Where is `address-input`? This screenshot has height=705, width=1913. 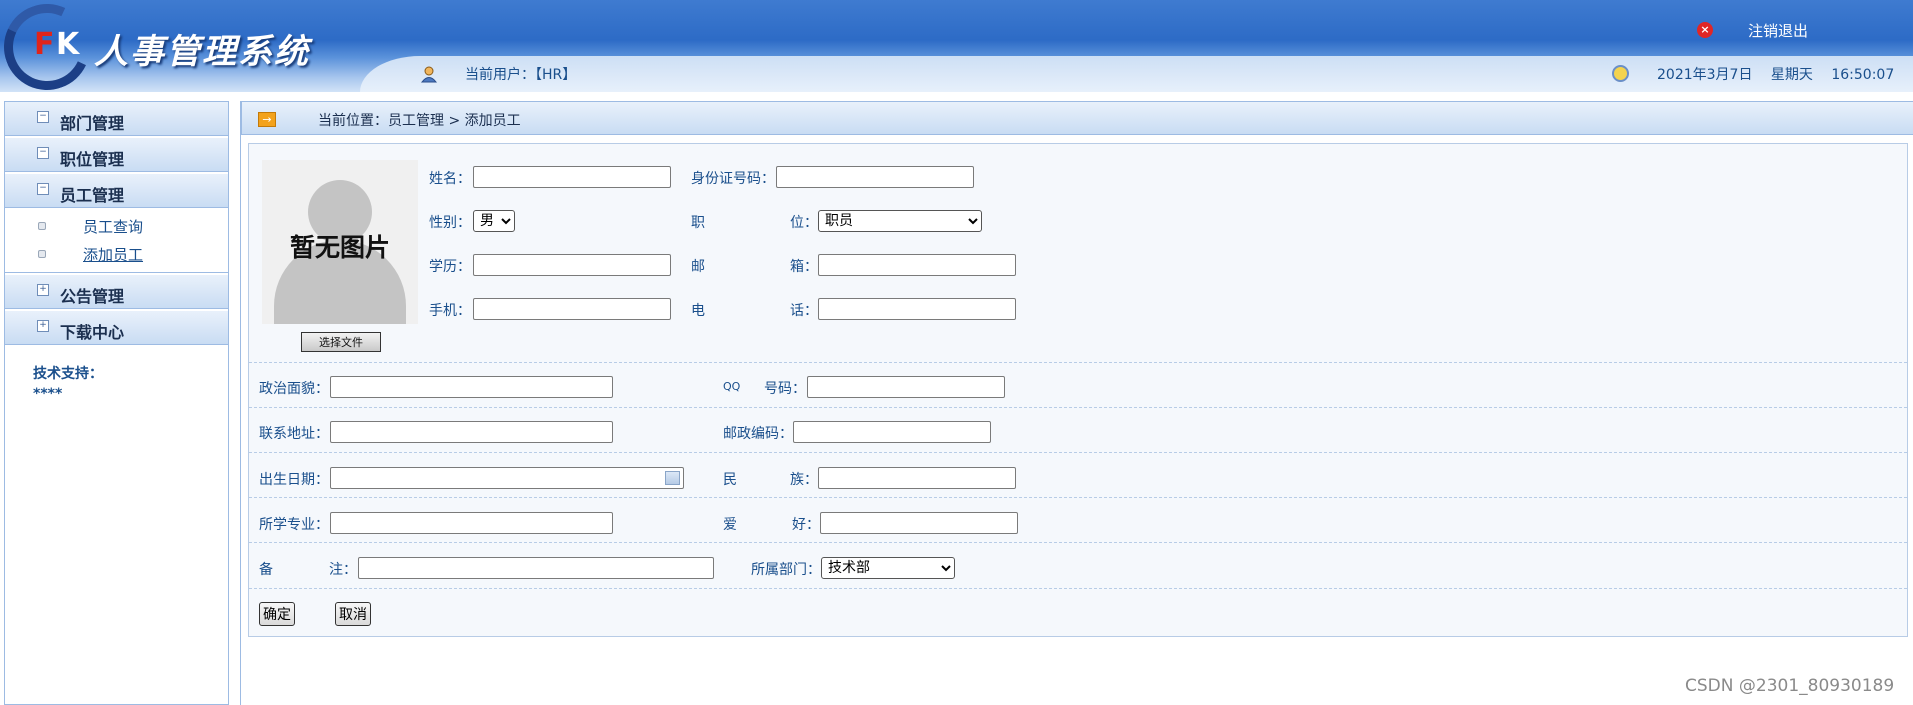
address-input is located at coordinates (471, 432).